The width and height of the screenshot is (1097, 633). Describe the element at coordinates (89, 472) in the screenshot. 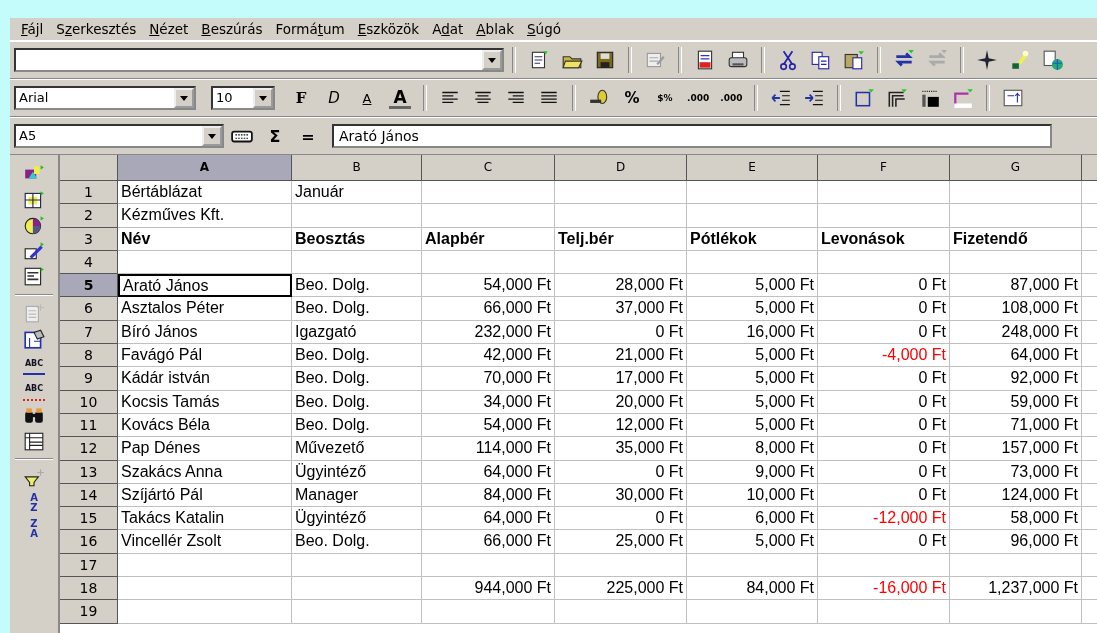

I see `row-header: 13` at that location.